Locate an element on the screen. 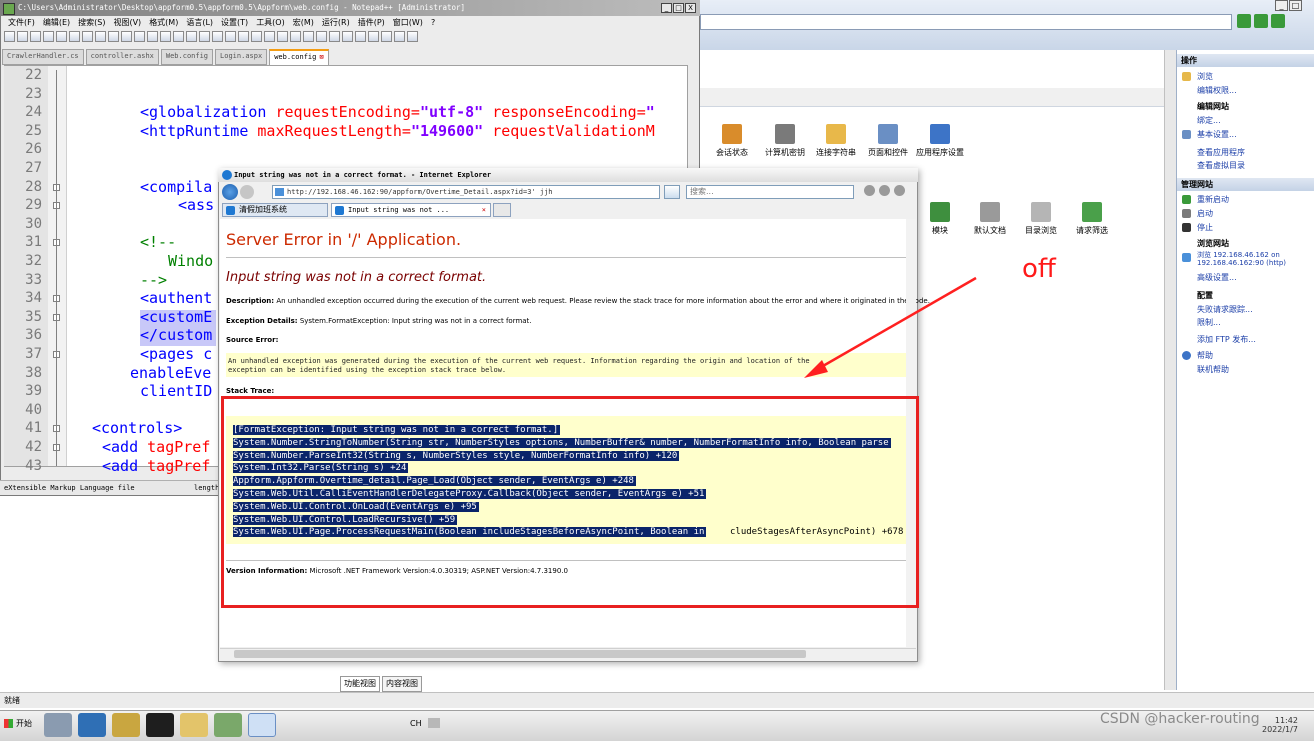 The height and width of the screenshot is (741, 1314). notepadpp-icon is located at coordinates (228, 725).